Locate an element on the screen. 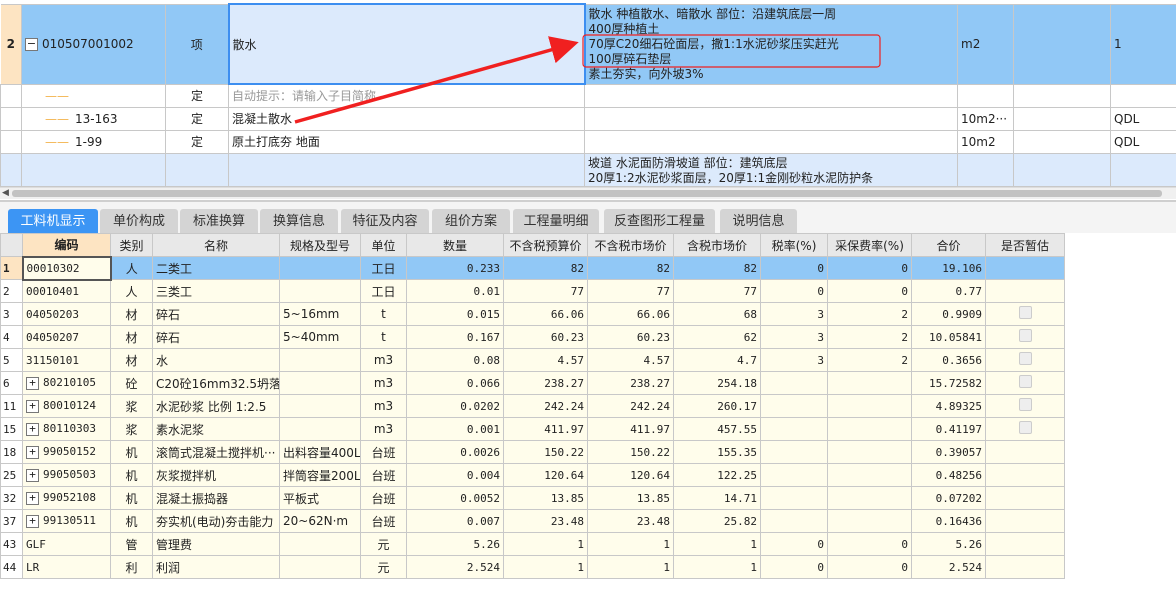  code-cell: 04050203 is located at coordinates (66, 314).